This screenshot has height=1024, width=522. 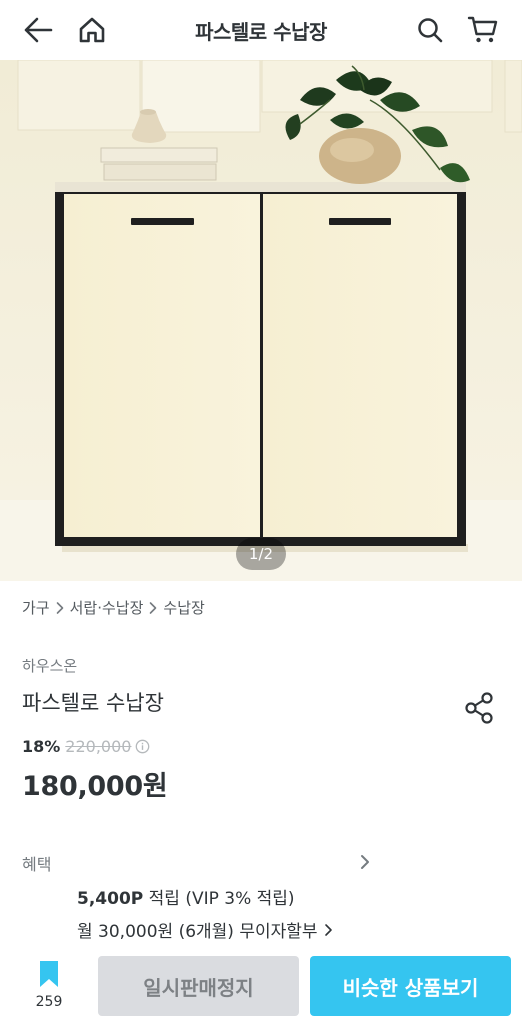 I want to click on brand-name: 하우스온, so click(x=49, y=665).